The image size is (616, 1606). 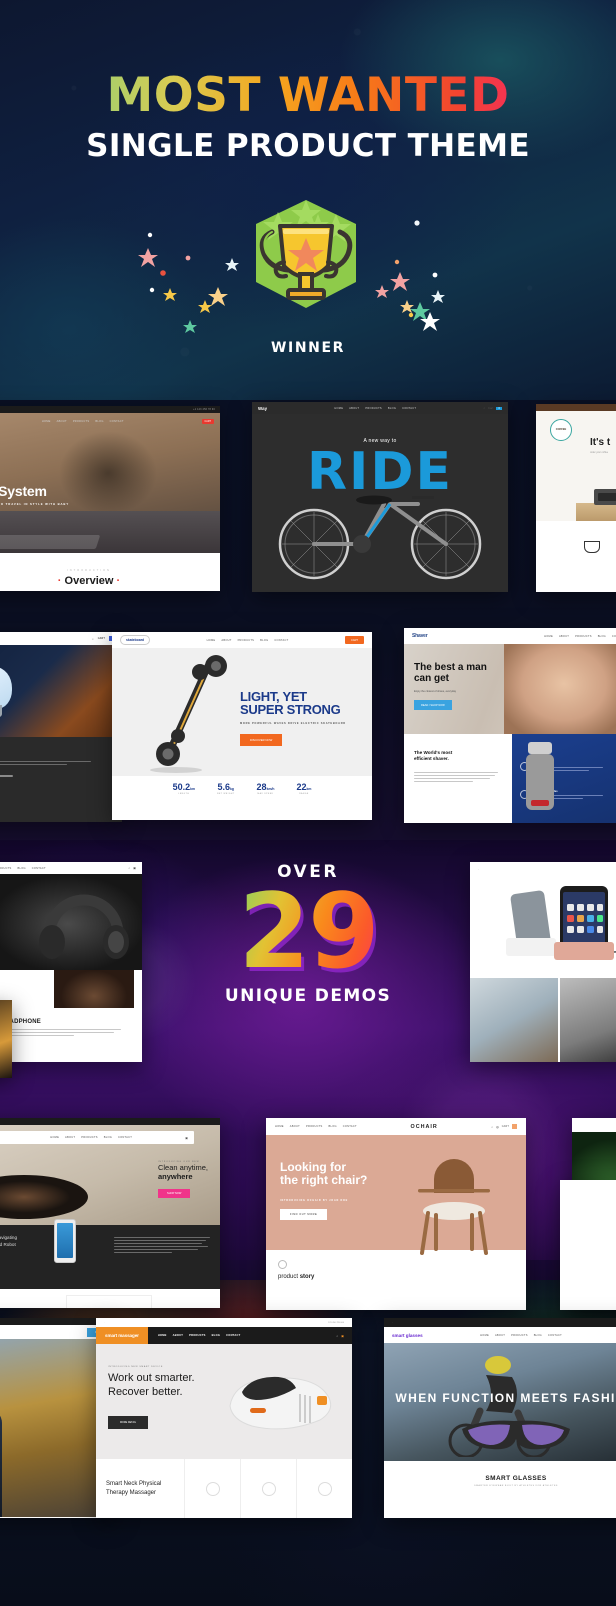 I want to click on features-row: Smart Neck Physical Therapy Massager, so click(x=224, y=1488).